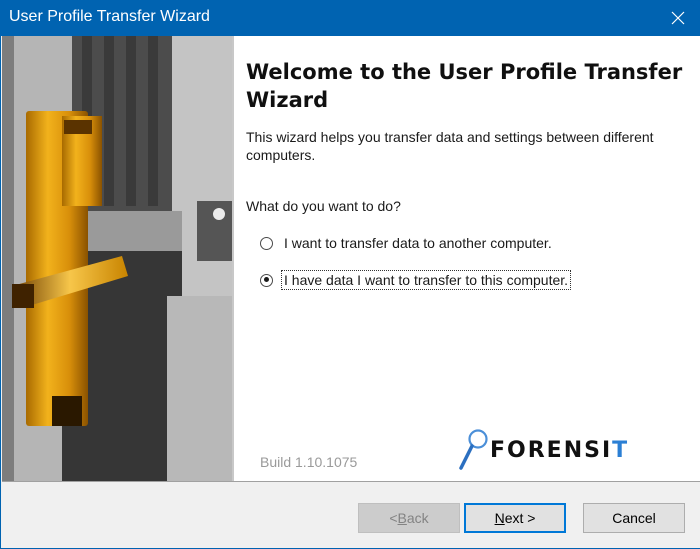 The image size is (700, 549). What do you see at coordinates (309, 462) in the screenshot?
I see `build-version: Build 1.10.1075` at bounding box center [309, 462].